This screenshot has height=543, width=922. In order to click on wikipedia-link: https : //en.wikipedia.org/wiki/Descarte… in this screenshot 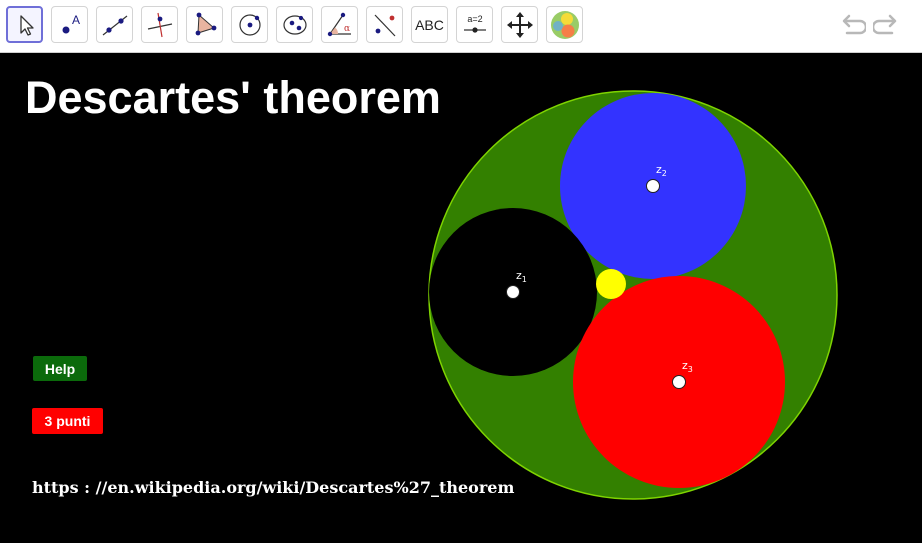, I will do `click(273, 487)`.